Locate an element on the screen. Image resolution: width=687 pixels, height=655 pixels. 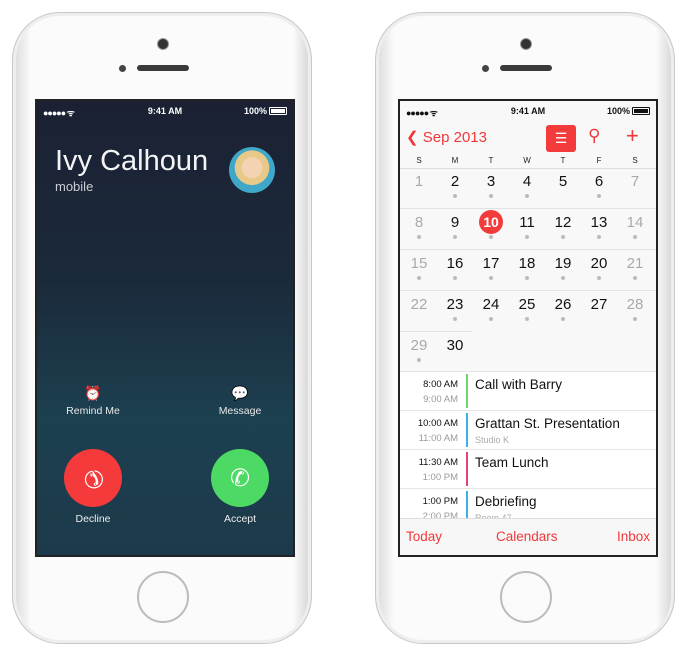
day-cell: 6 is located at coordinates (599, 181).